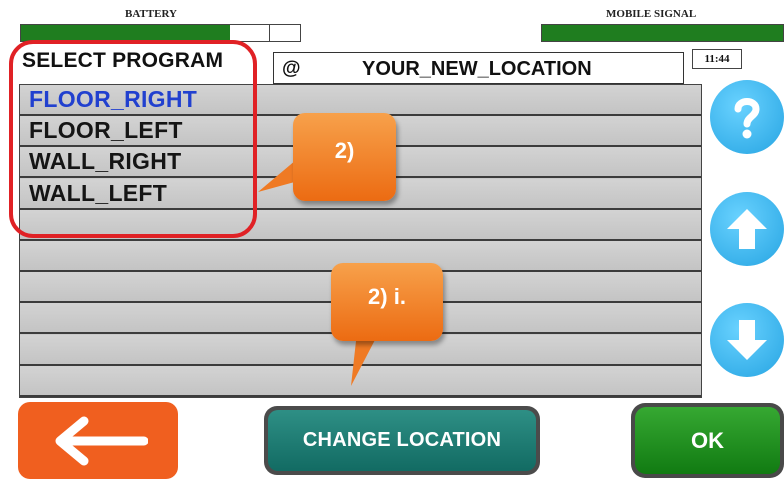  I want to click on location-display: @ YOUR_NEW_LOCATION, so click(478, 68).